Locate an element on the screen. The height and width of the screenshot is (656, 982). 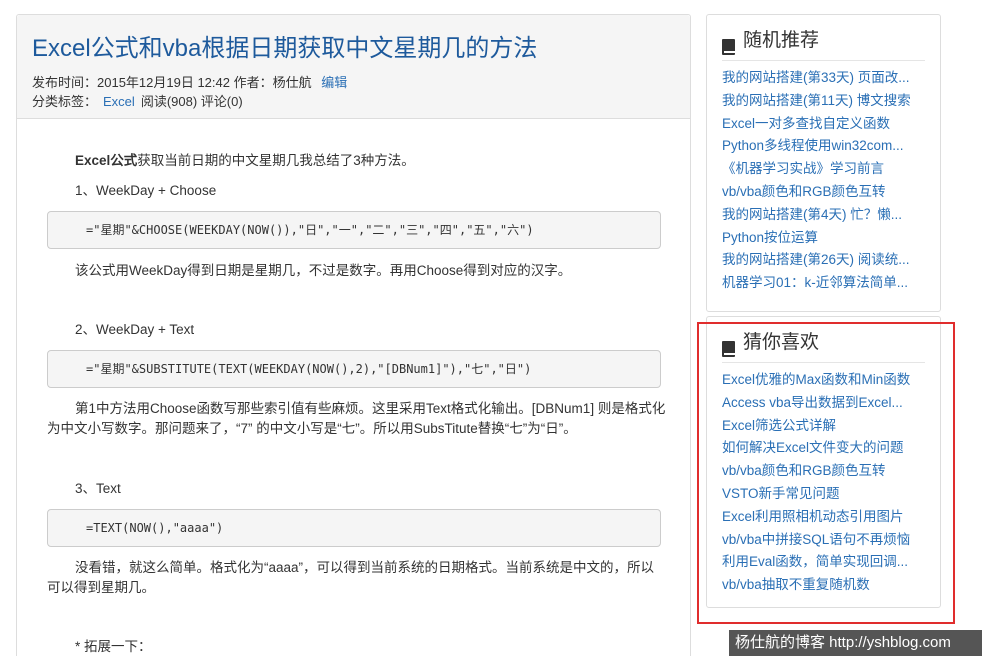
intro-paragraph: Excel公式获取当前日期的中文星期几我总结了3种方法。 is located at coordinates (370, 161).